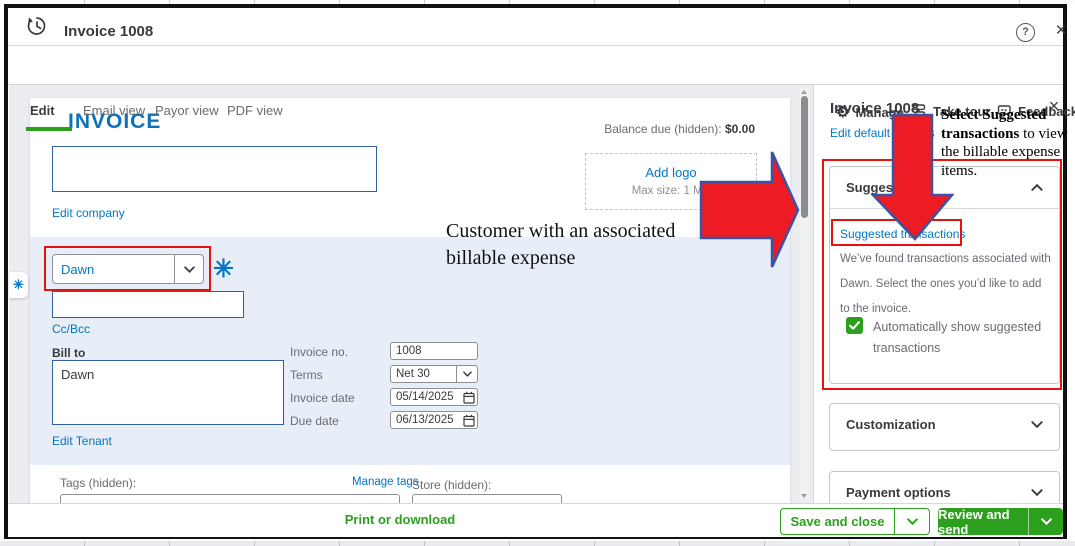 The width and height of the screenshot is (1075, 546). What do you see at coordinates (885, 187) in the screenshot?
I see `suggestions-header-label: Suggestions` at bounding box center [885, 187].